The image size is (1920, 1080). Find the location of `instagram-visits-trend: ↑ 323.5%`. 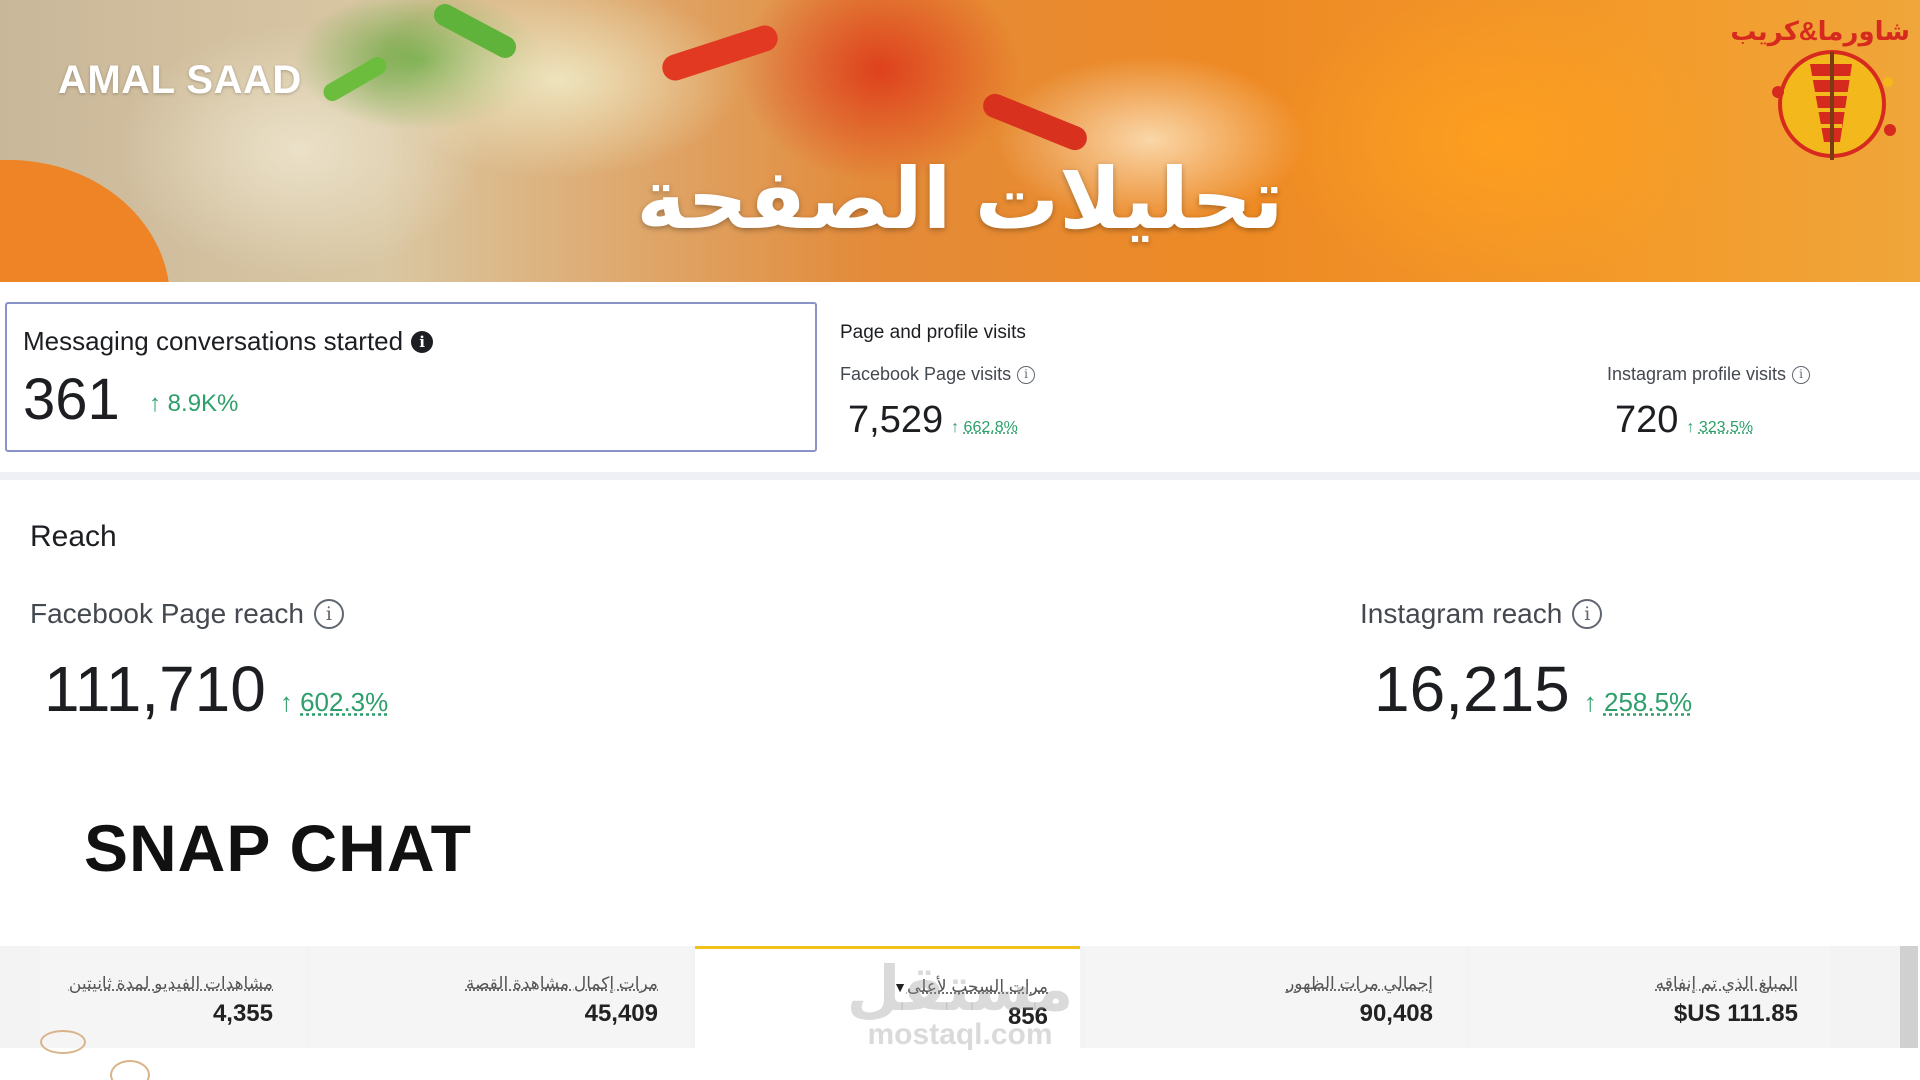

instagram-visits-trend: ↑ 323.5% is located at coordinates (1719, 428).